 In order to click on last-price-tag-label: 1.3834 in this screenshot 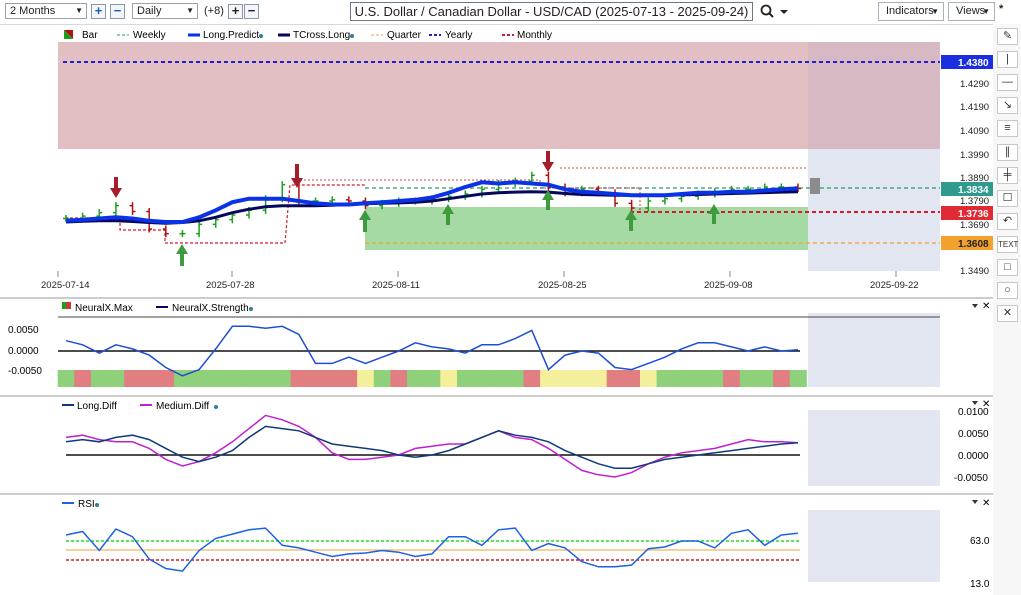, I will do `click(973, 190)`.